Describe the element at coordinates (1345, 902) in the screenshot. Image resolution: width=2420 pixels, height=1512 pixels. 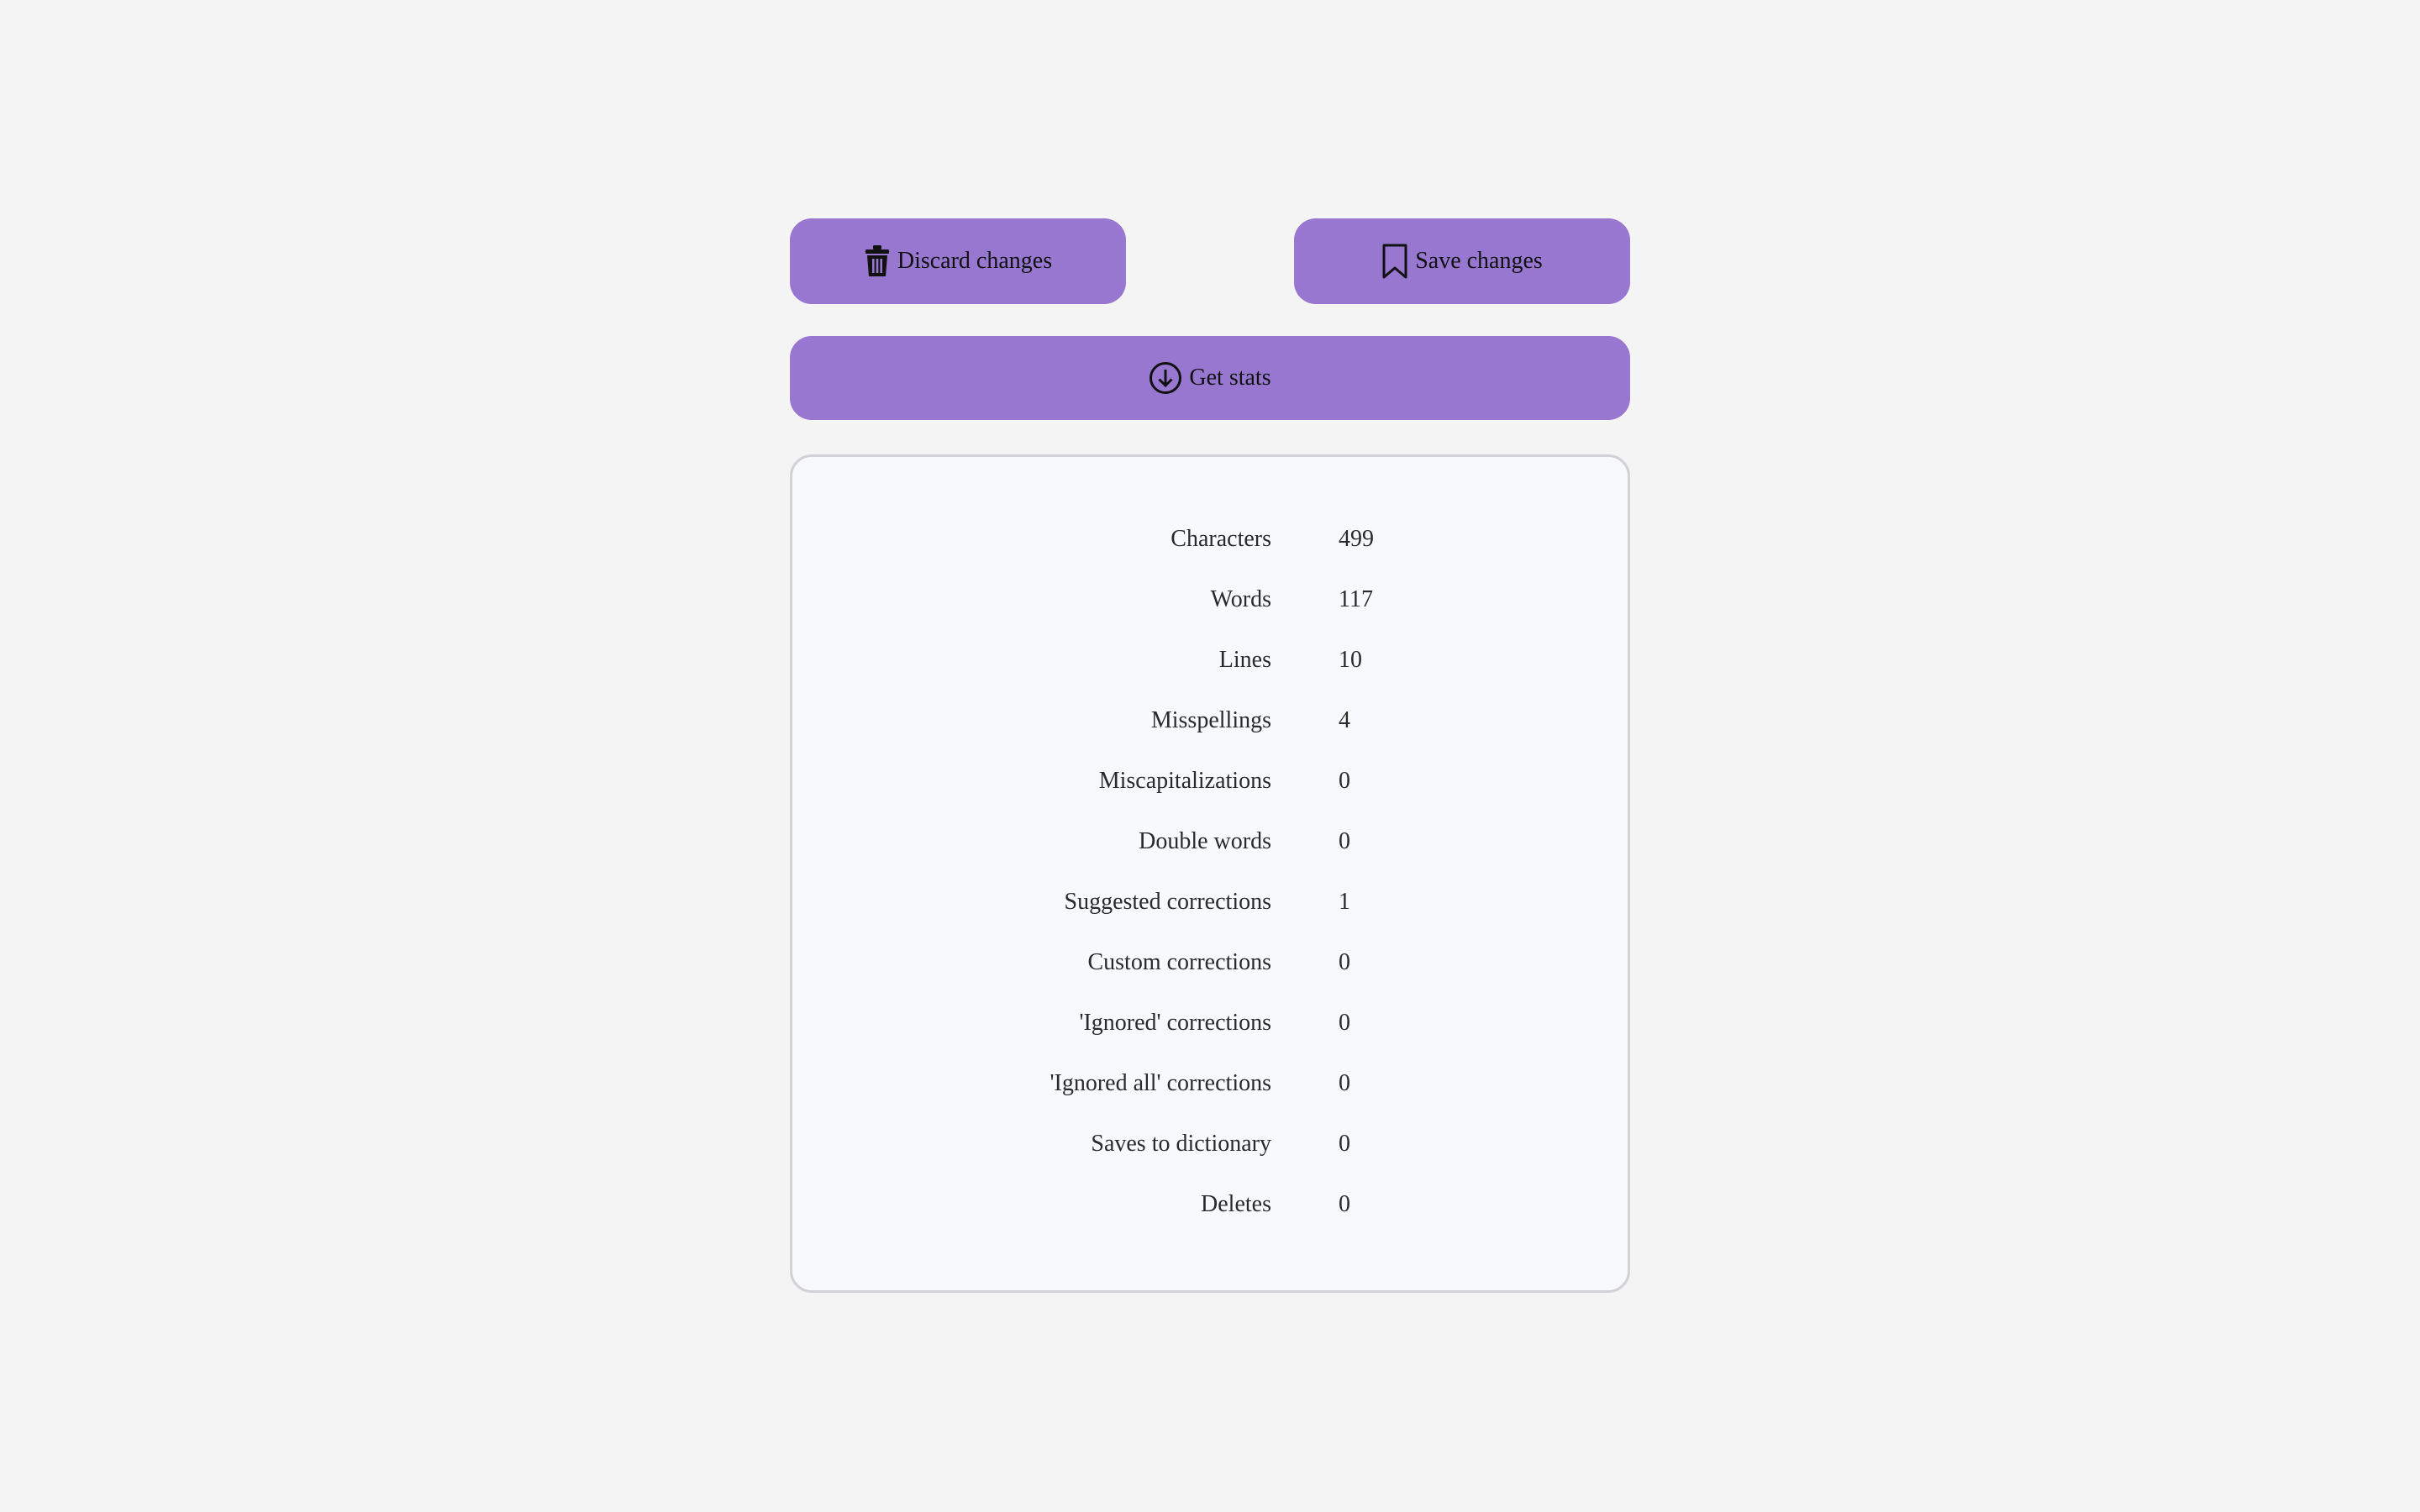
I see `stat-value: 1` at that location.